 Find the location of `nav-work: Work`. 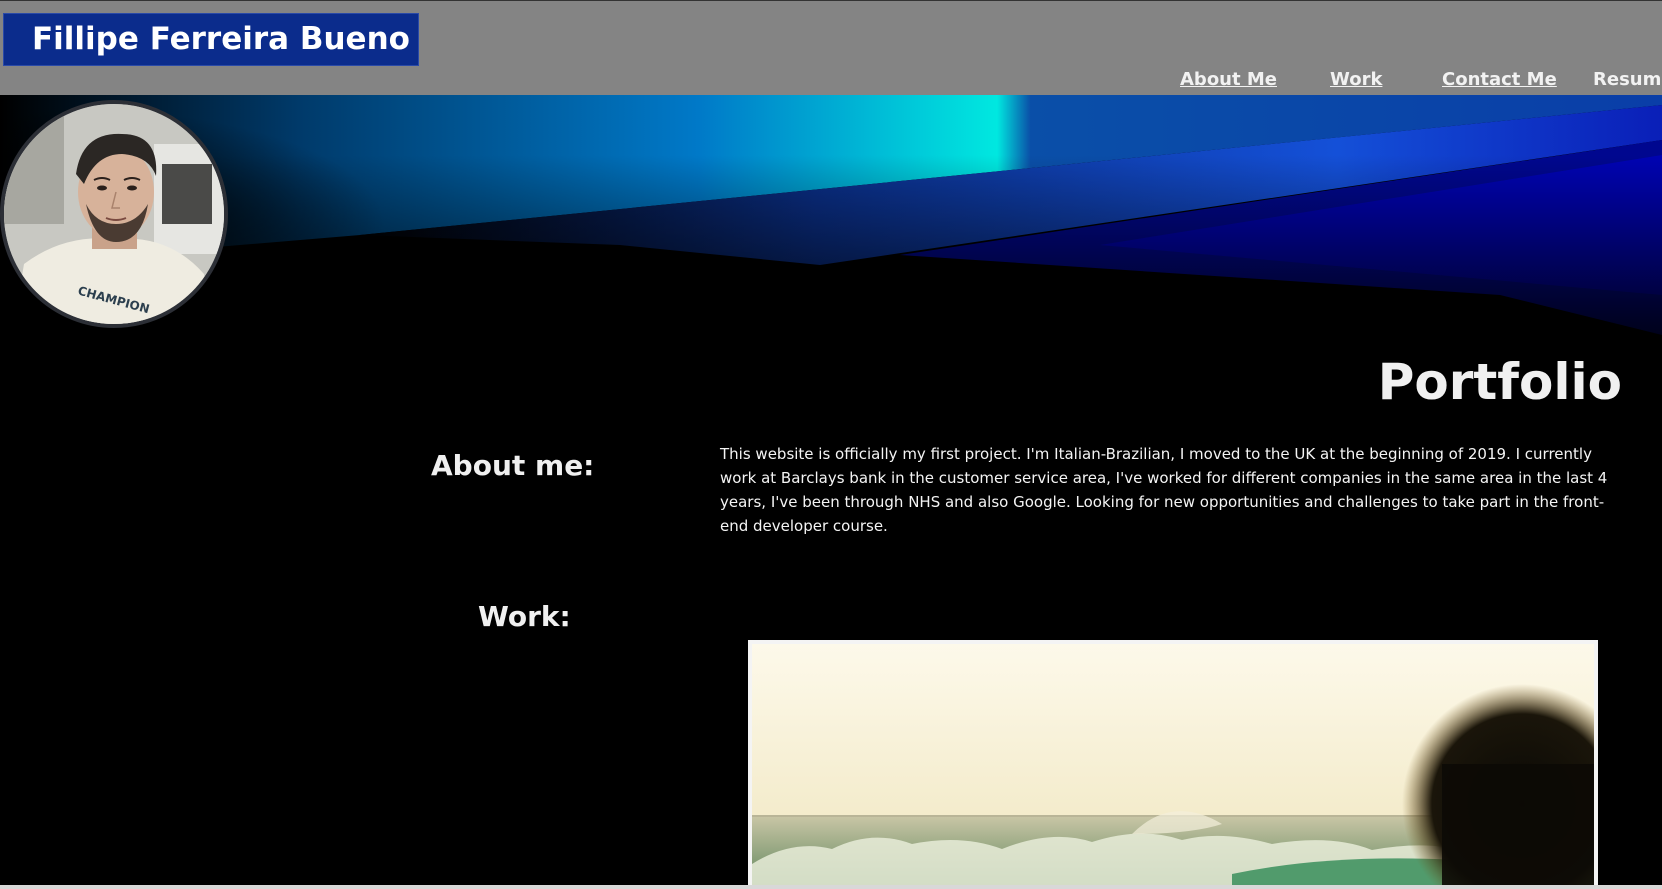

nav-work: Work is located at coordinates (1356, 80).